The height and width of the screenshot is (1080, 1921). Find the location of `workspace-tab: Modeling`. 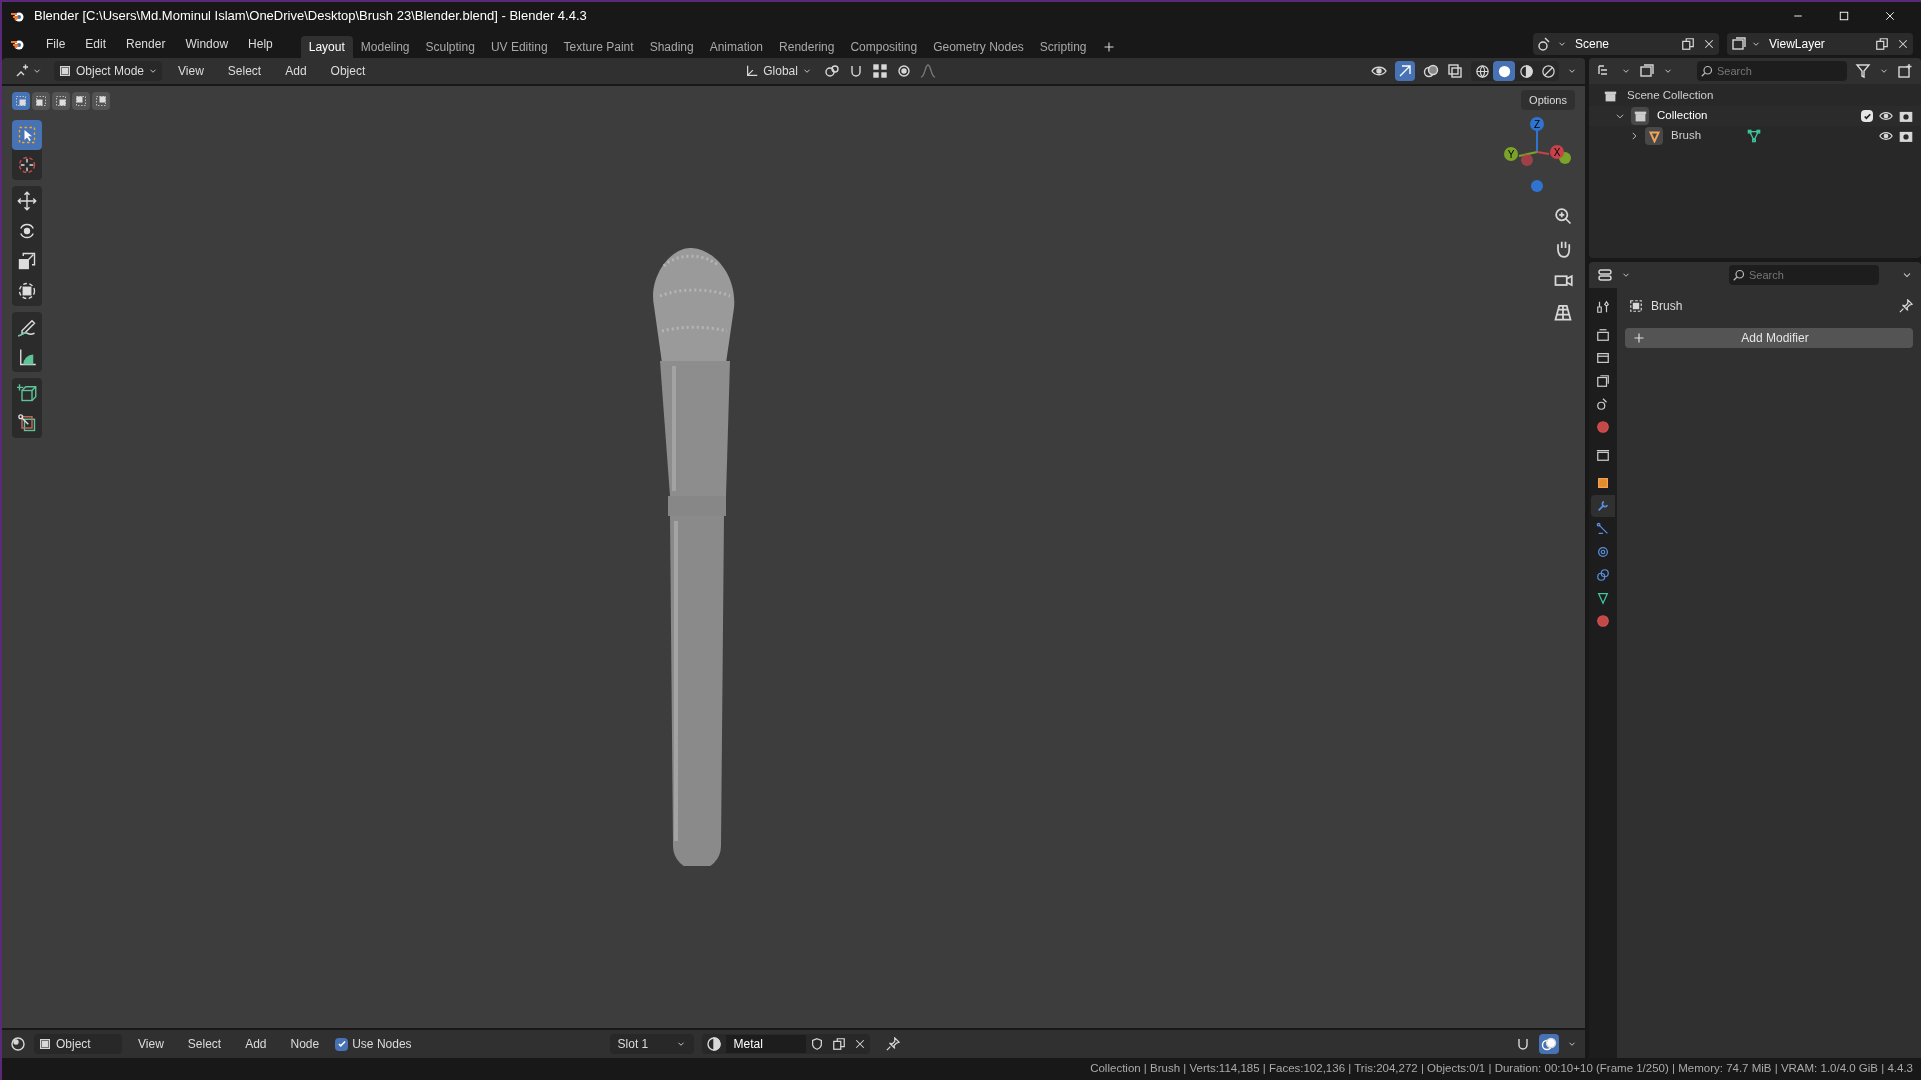

workspace-tab: Modeling is located at coordinates (385, 47).